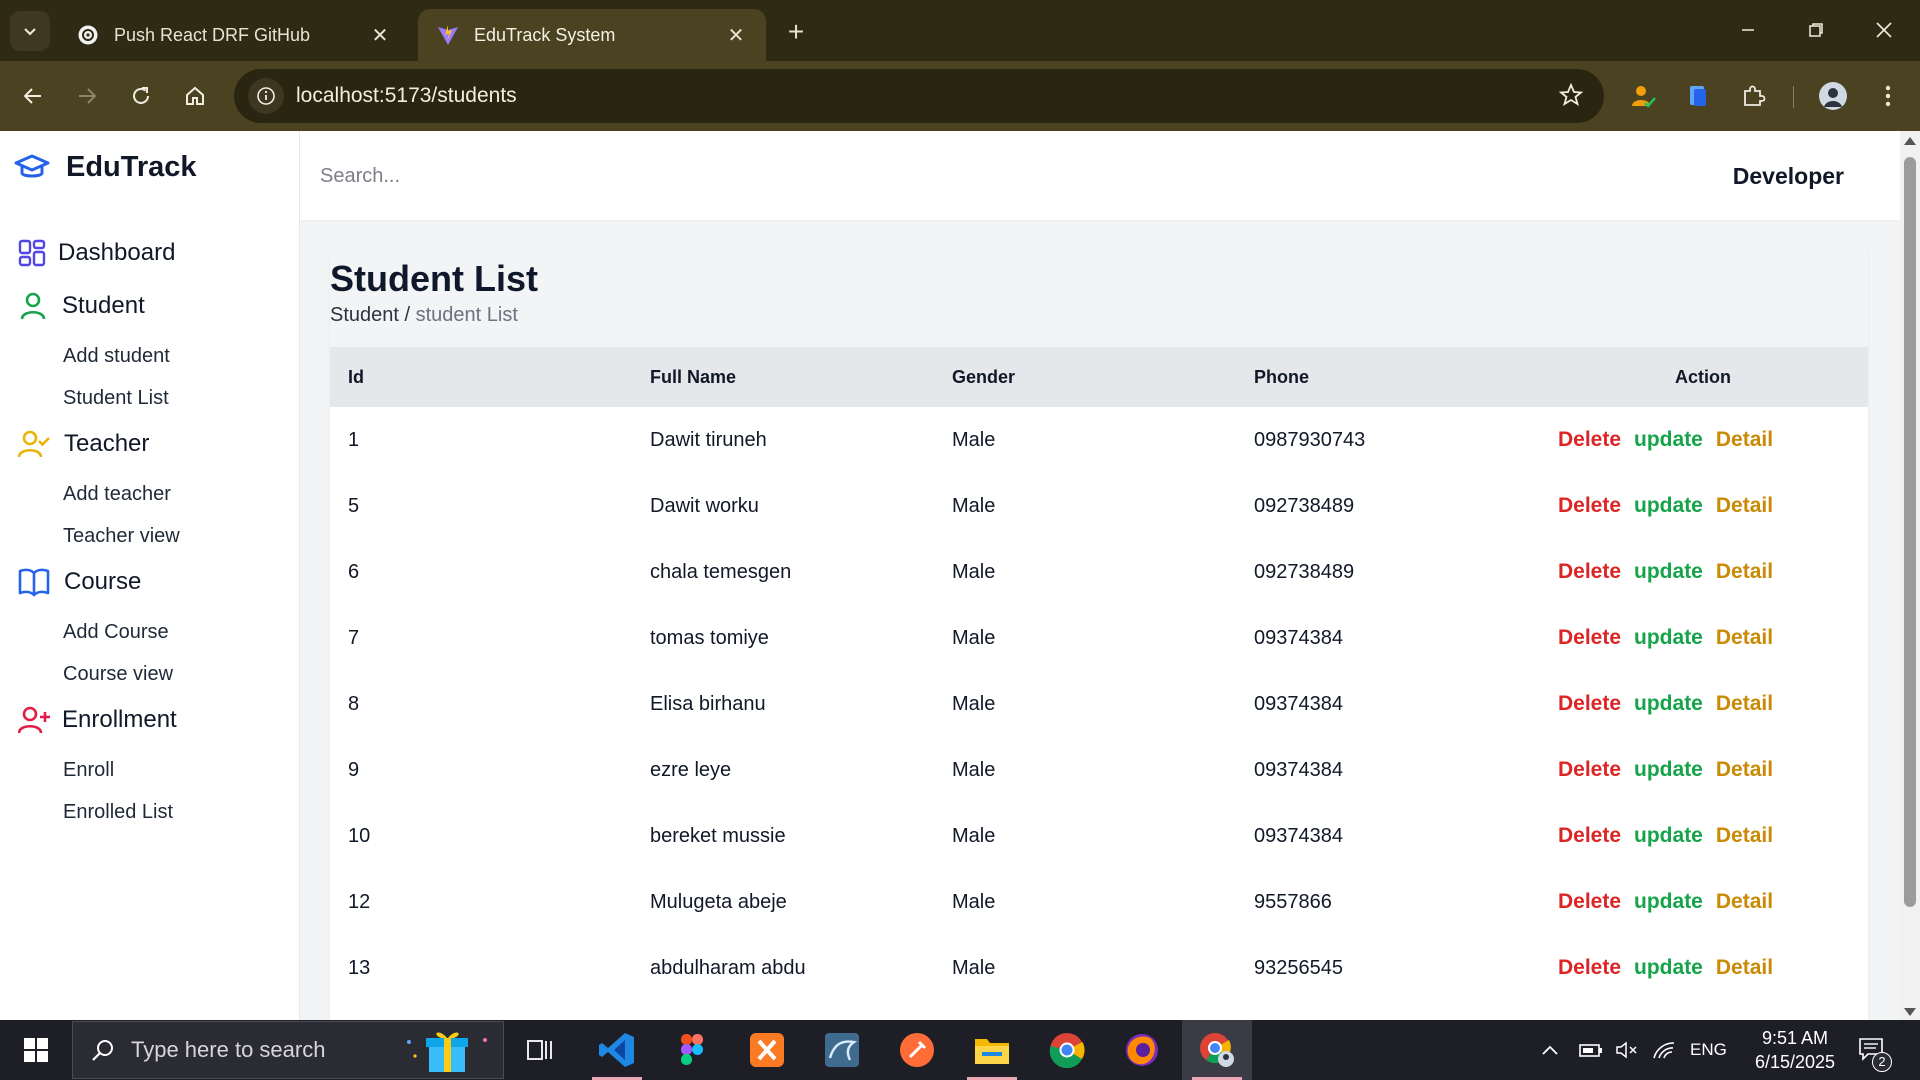  Describe the element at coordinates (141, 96) in the screenshot. I see `reload-button` at that location.